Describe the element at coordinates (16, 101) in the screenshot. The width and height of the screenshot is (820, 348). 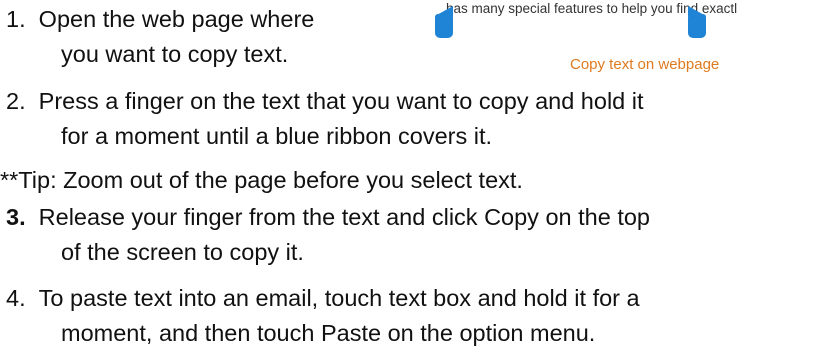
I see `step-2-number: 2.` at that location.